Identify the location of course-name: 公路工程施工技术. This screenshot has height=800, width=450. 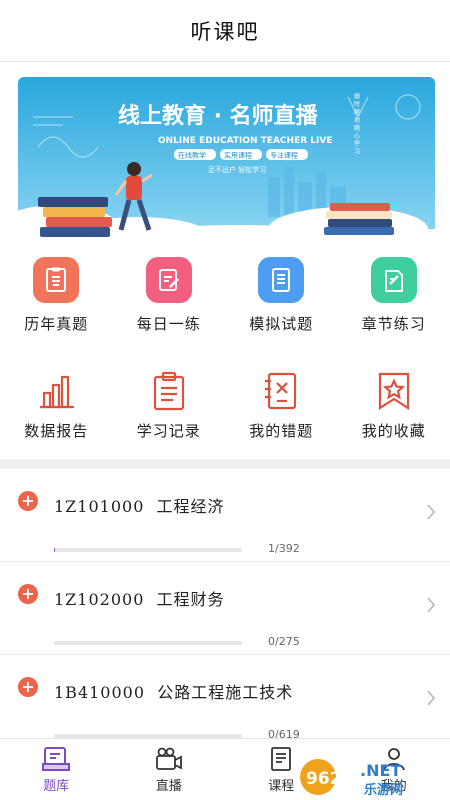
(225, 692).